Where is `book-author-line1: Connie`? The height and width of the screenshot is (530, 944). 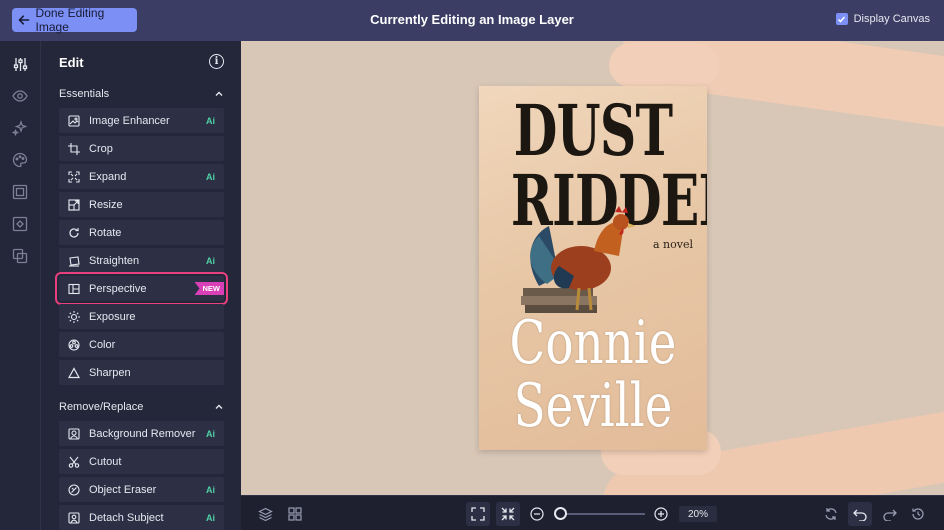
book-author-line1: Connie is located at coordinates (593, 343).